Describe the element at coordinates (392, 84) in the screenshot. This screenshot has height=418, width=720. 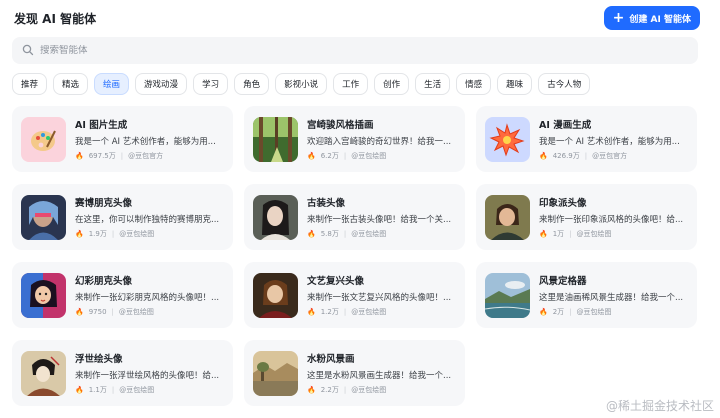
I see `tab-creation: 创作` at that location.